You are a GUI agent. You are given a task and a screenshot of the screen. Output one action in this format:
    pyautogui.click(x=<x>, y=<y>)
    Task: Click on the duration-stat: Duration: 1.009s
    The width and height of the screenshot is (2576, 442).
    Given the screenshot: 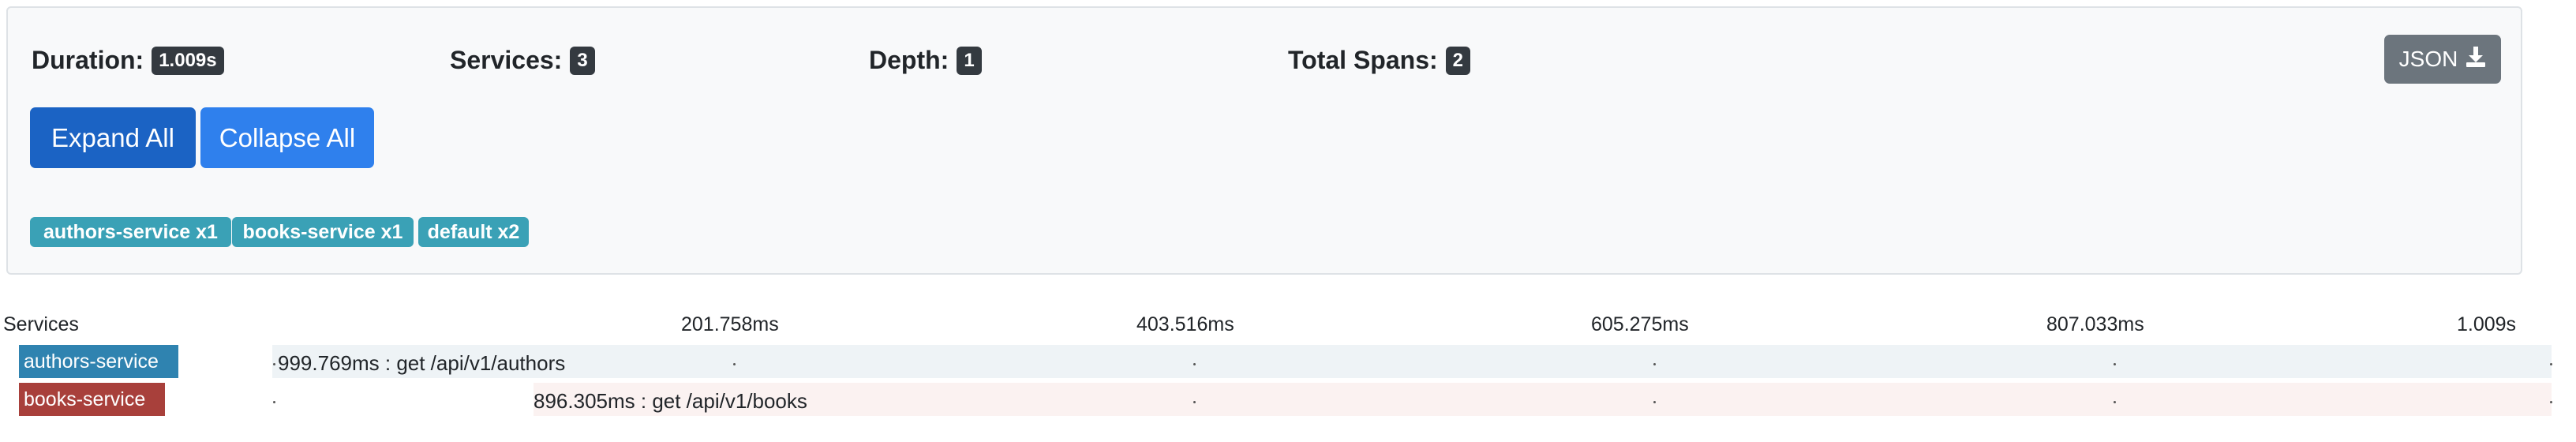 What is the action you would take?
    pyautogui.click(x=128, y=59)
    